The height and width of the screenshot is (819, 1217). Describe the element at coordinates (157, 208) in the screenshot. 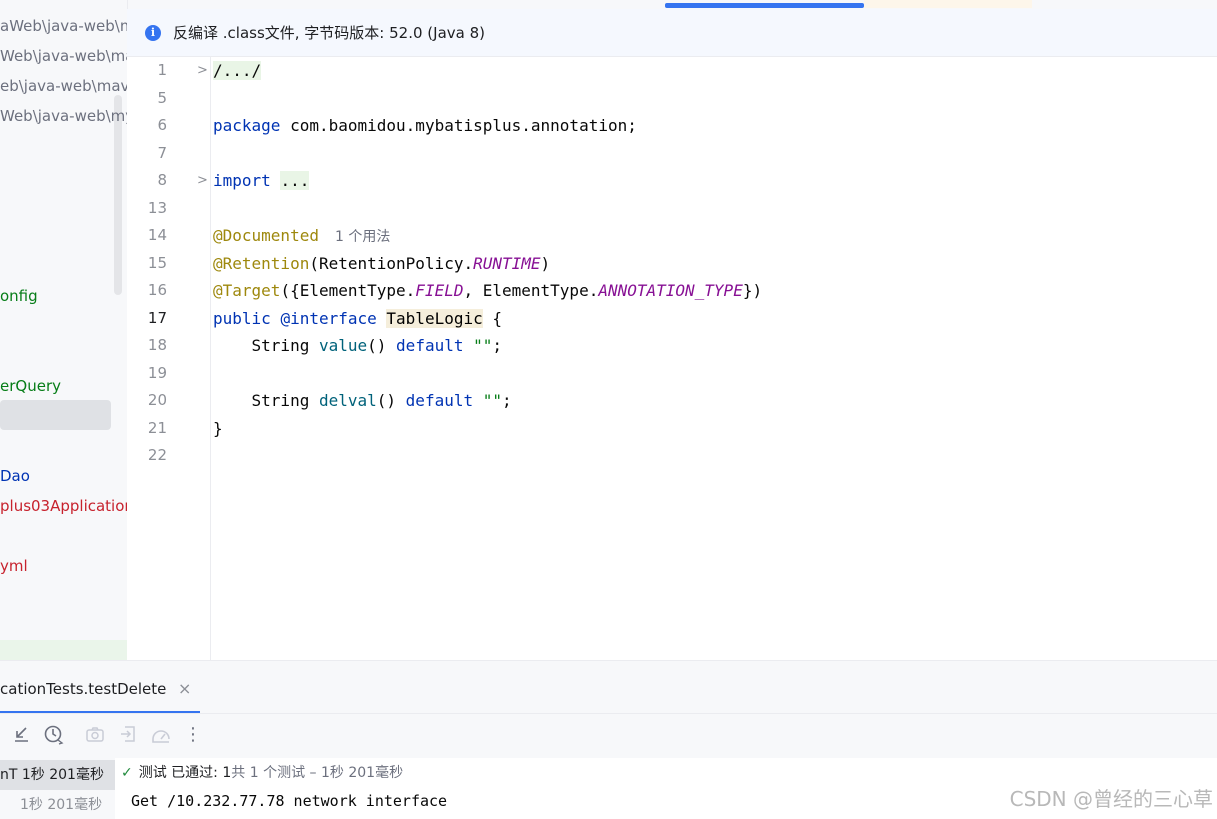

I see `line-number: 13` at that location.